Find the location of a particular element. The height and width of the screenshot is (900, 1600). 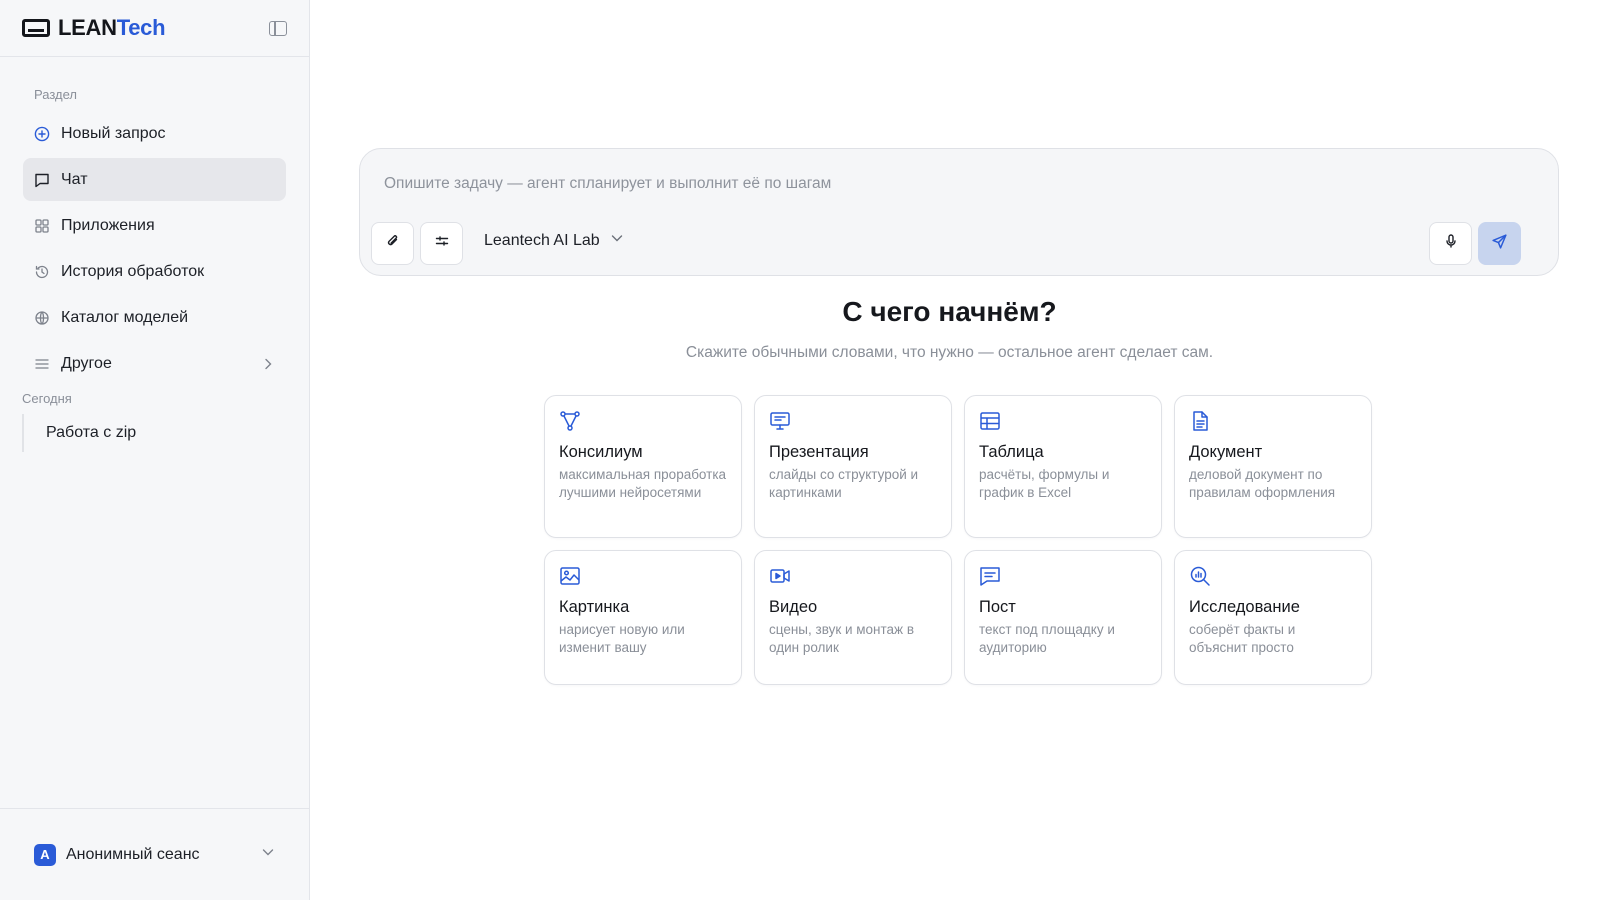

microphone-icon is located at coordinates (1451, 243).